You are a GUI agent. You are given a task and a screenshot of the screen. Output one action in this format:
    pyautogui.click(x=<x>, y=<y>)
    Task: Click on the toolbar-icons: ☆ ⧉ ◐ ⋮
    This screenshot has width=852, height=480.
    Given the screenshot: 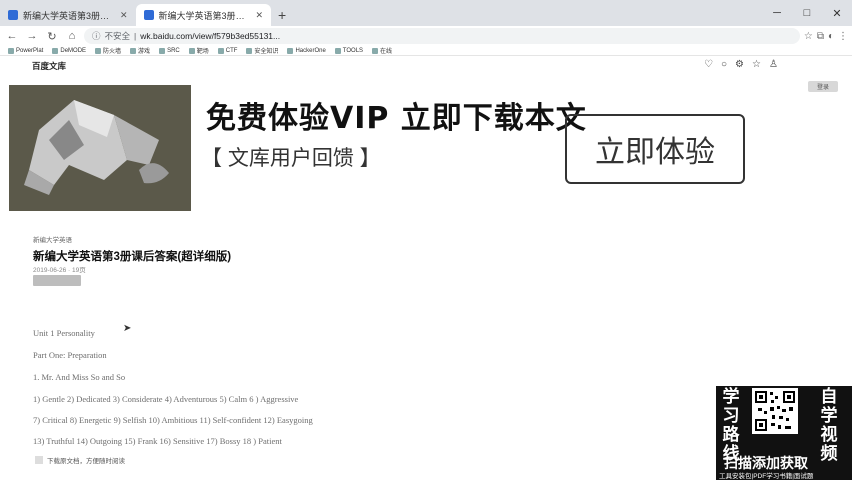 What is the action you would take?
    pyautogui.click(x=826, y=36)
    